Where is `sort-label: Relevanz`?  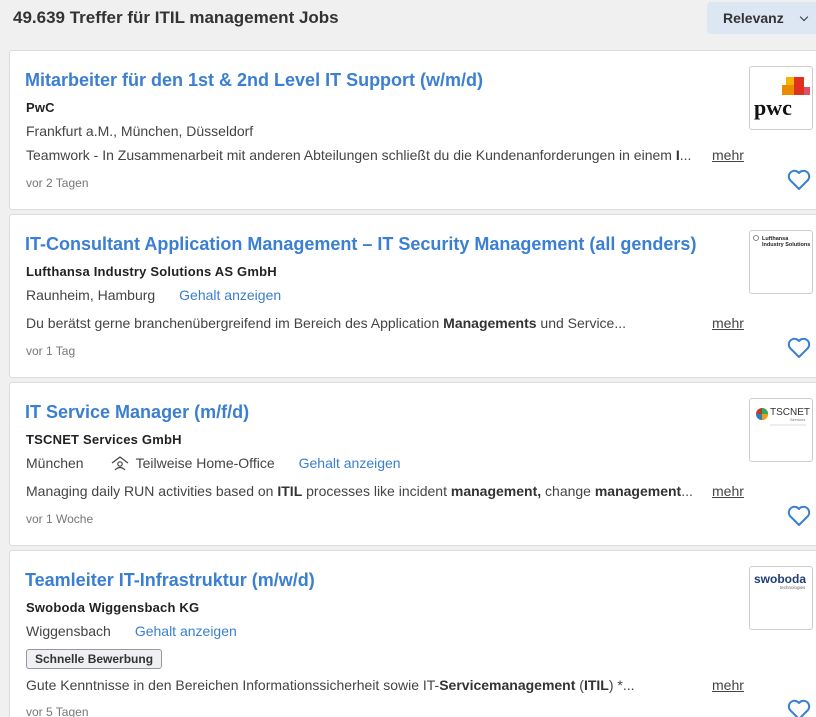 sort-label: Relevanz is located at coordinates (753, 18).